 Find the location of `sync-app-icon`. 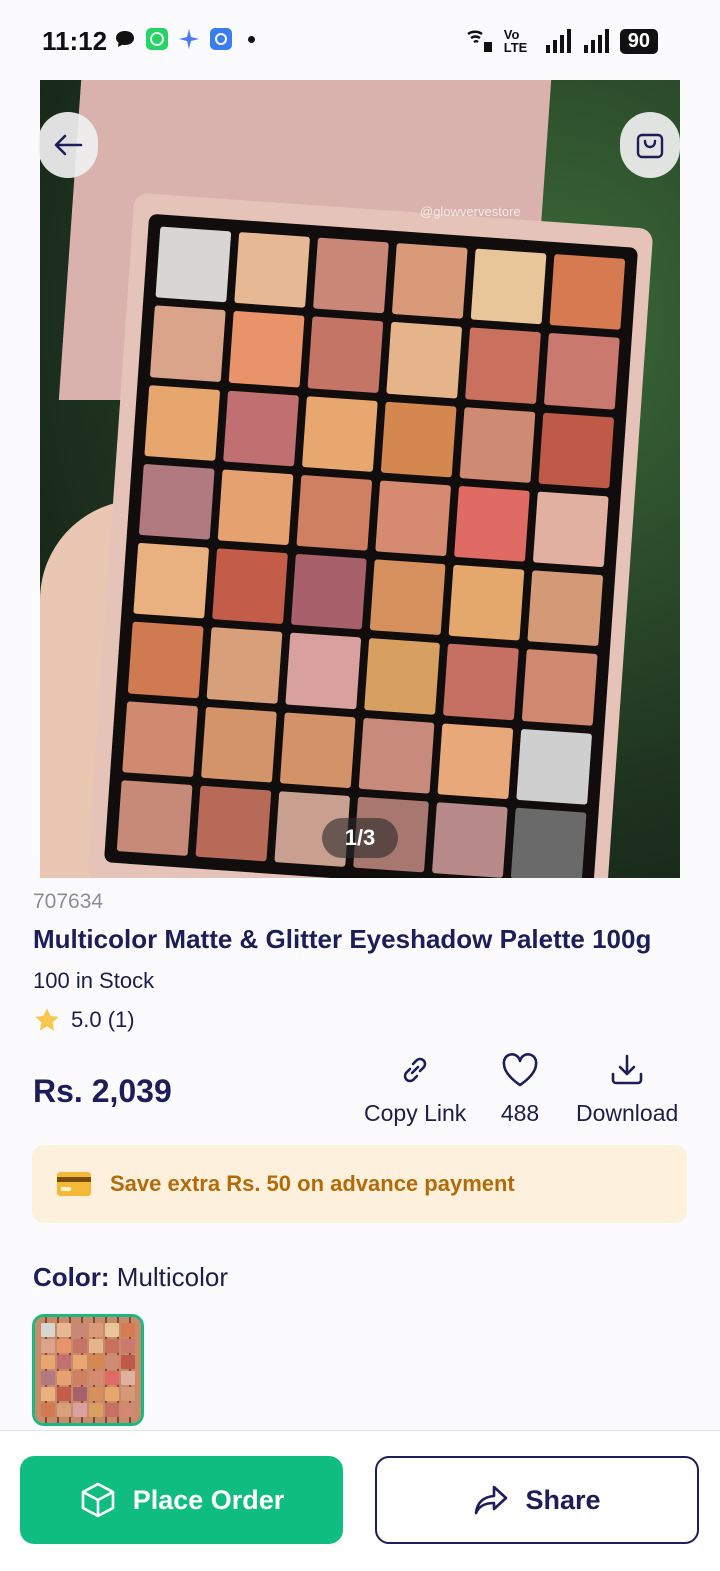

sync-app-icon is located at coordinates (221, 39).